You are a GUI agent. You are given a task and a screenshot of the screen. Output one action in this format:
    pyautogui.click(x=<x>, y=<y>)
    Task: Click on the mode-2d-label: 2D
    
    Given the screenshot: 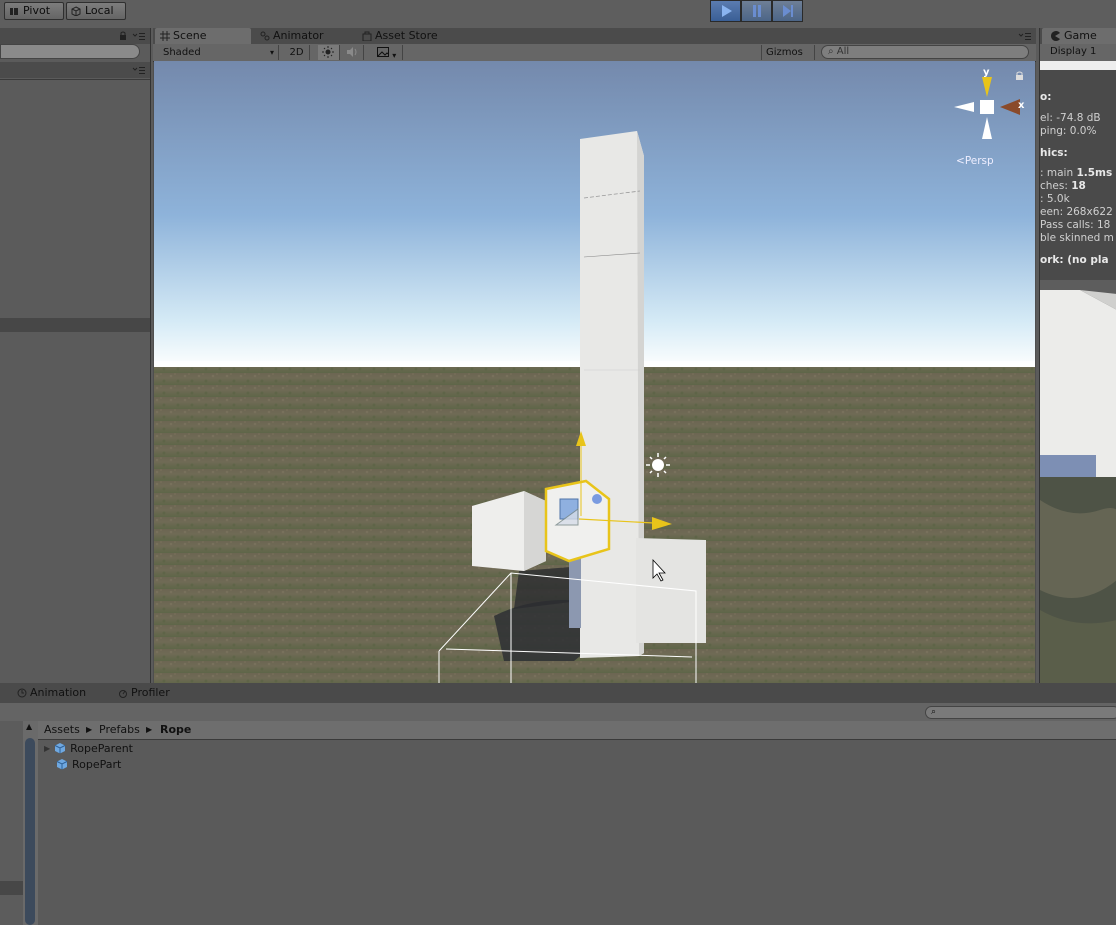 What is the action you would take?
    pyautogui.click(x=296, y=52)
    